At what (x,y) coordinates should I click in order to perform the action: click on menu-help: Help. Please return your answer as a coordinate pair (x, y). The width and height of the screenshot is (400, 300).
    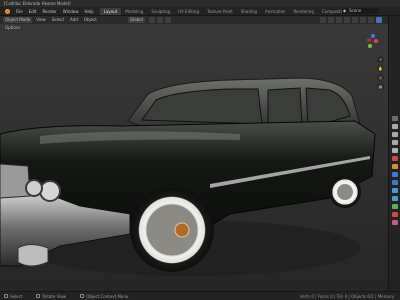
    Looking at the image, I should click on (88, 11).